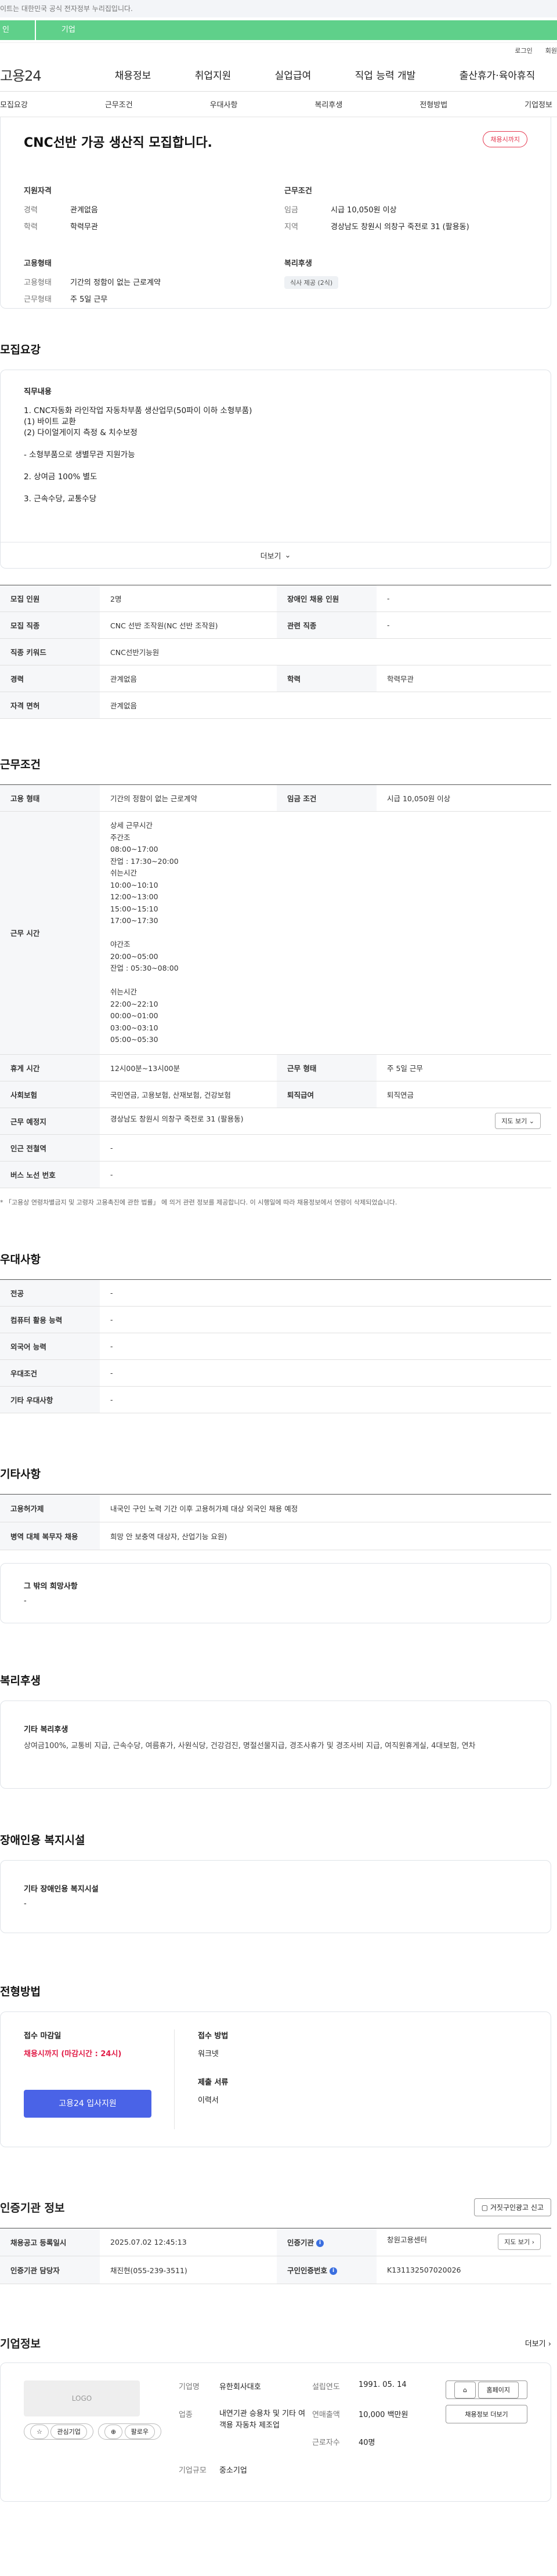  I want to click on expand-more-button: 더보기 ⌄, so click(275, 555).